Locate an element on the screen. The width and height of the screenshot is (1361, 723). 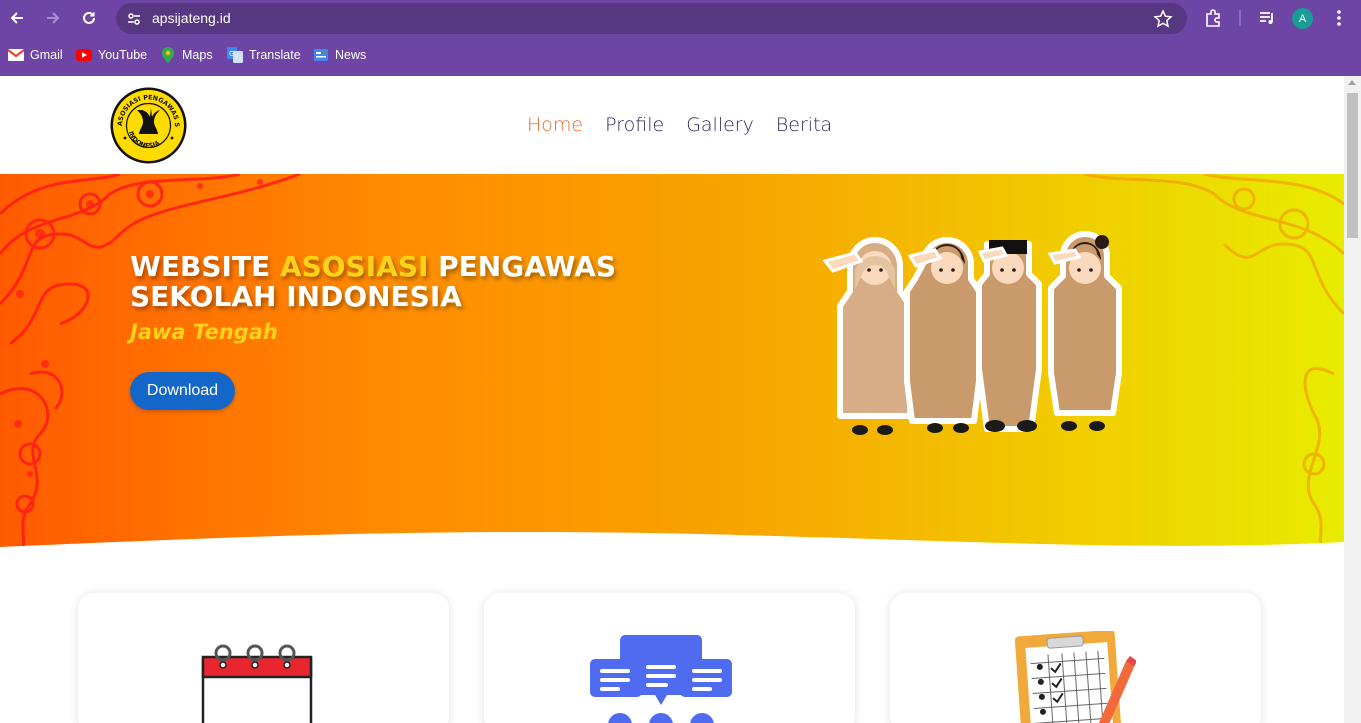
bookmark-label: Gmail is located at coordinates (46, 55).